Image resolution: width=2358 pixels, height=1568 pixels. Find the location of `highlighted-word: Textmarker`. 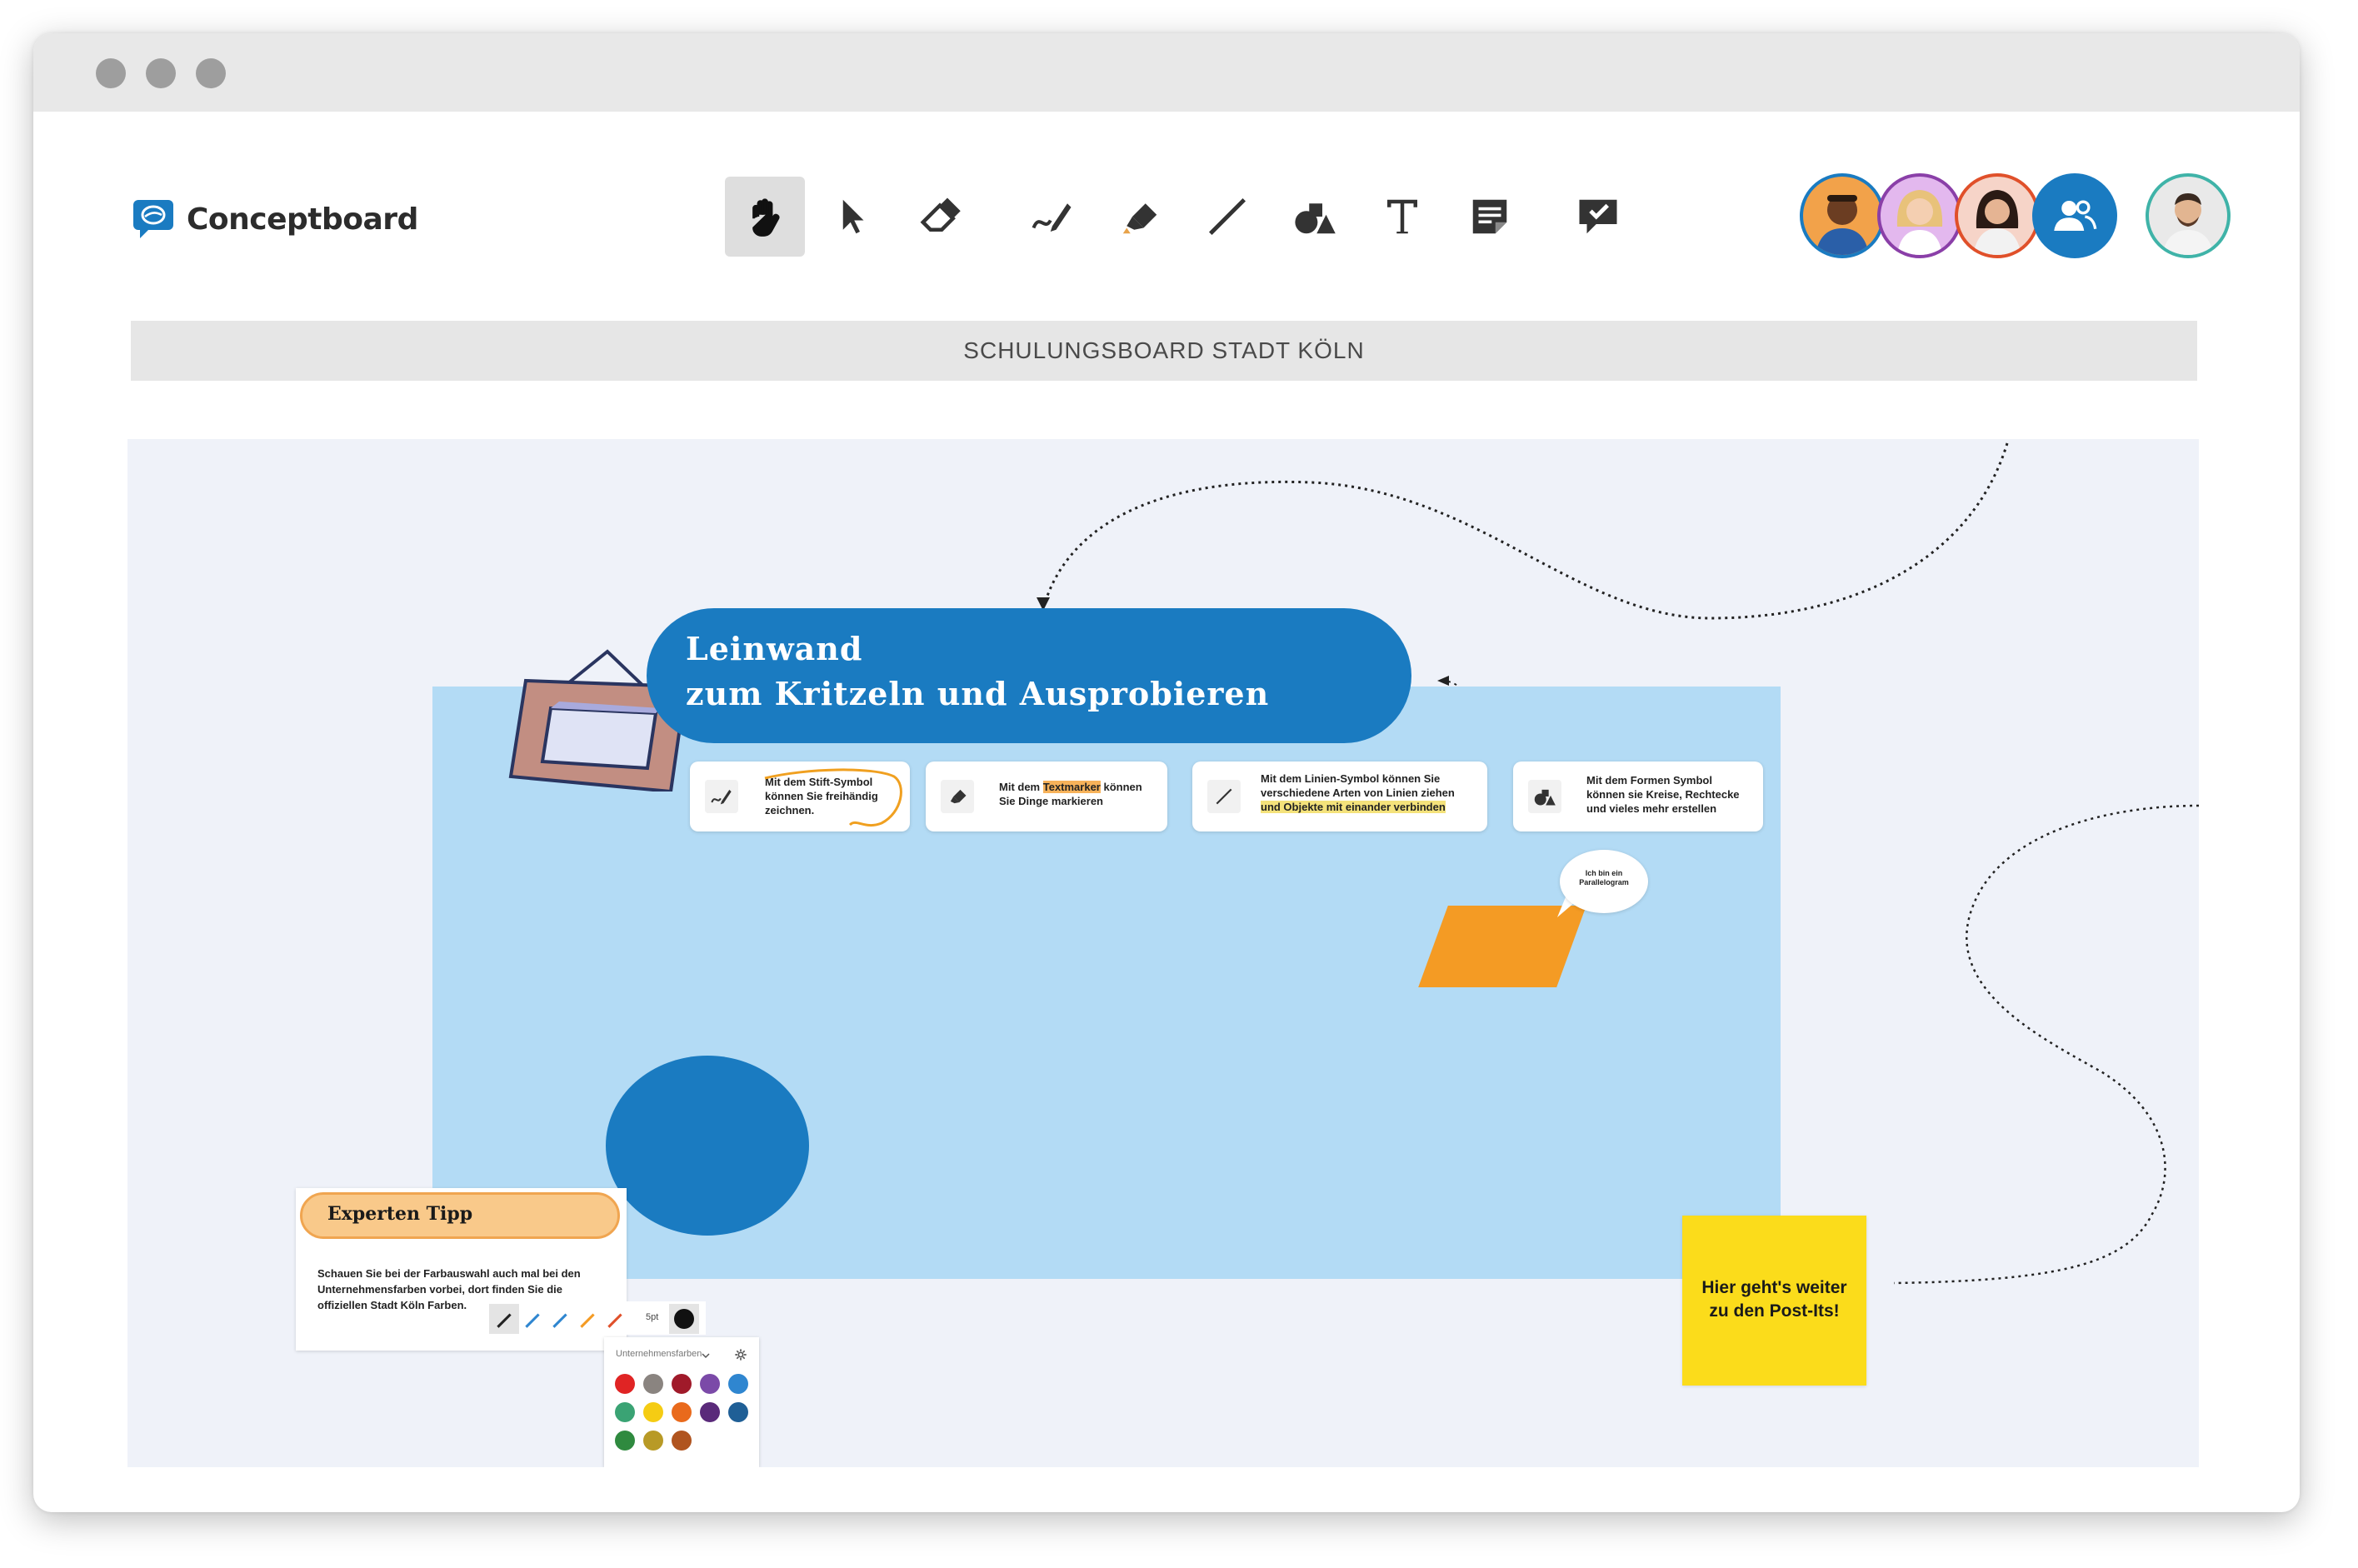

highlighted-word: Textmarker is located at coordinates (1071, 787).